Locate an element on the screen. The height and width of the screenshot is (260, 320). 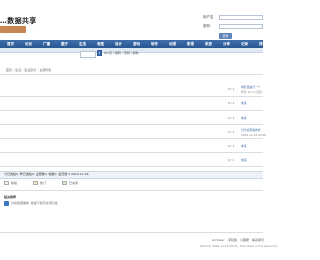
legend-hot-icon is located at coordinates (35, 183).